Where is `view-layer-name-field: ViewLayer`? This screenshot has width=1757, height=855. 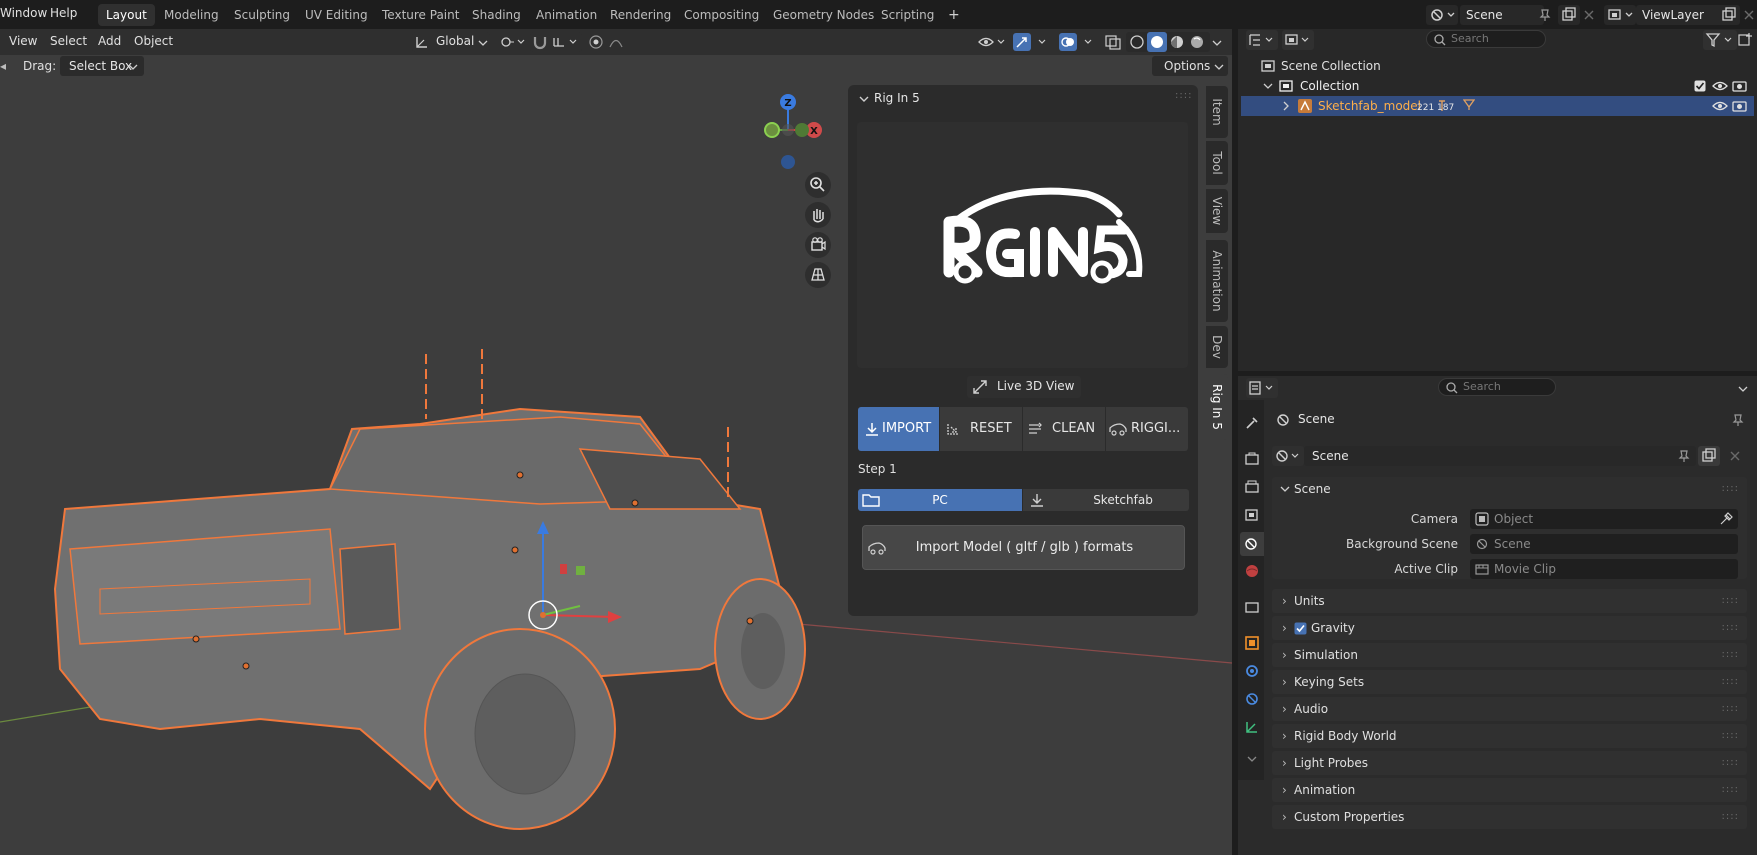 view-layer-name-field: ViewLayer is located at coordinates (1680, 15).